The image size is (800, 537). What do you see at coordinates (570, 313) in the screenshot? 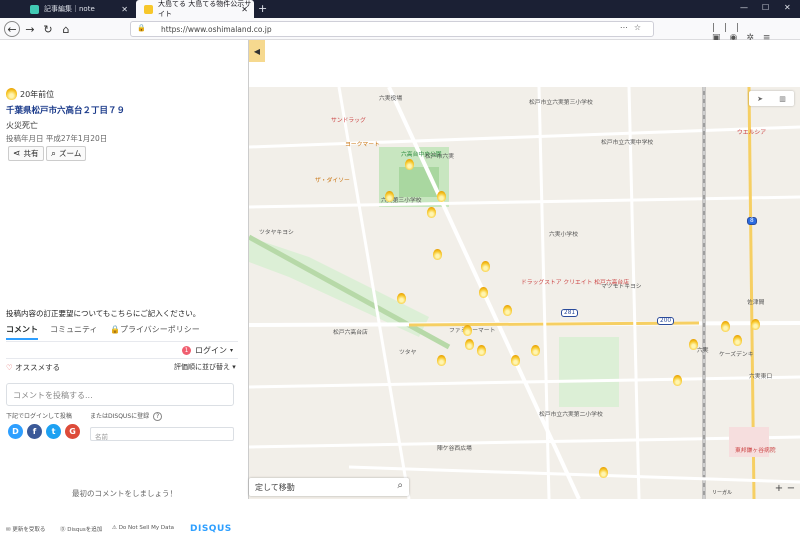
I see `route-number-badge: 281` at bounding box center [570, 313].